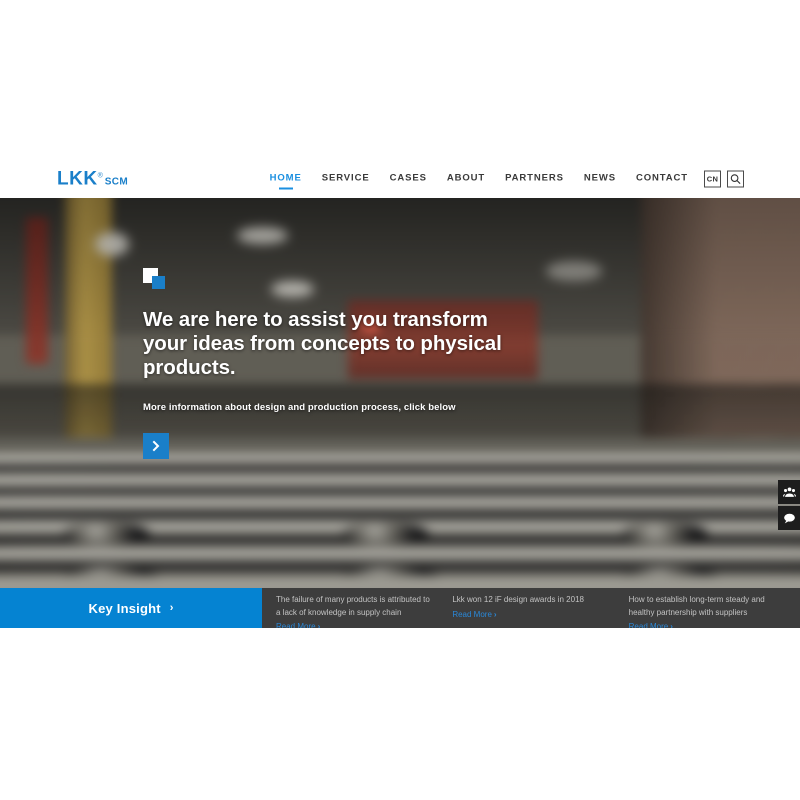 The image size is (800, 800). I want to click on side-button-chat, so click(789, 518).